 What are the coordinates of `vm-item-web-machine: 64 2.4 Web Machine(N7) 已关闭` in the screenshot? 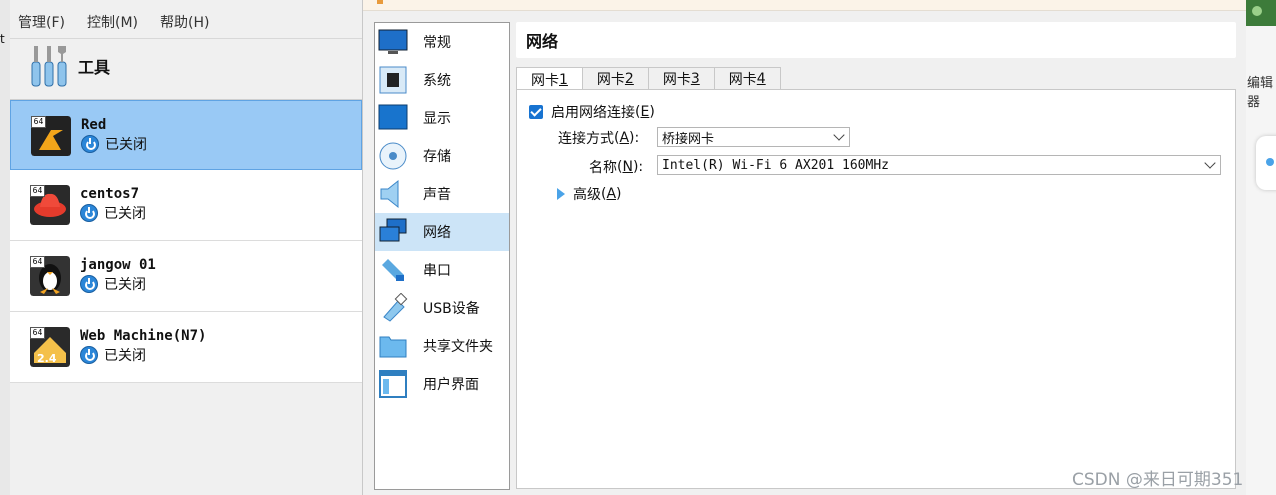 It's located at (186, 347).